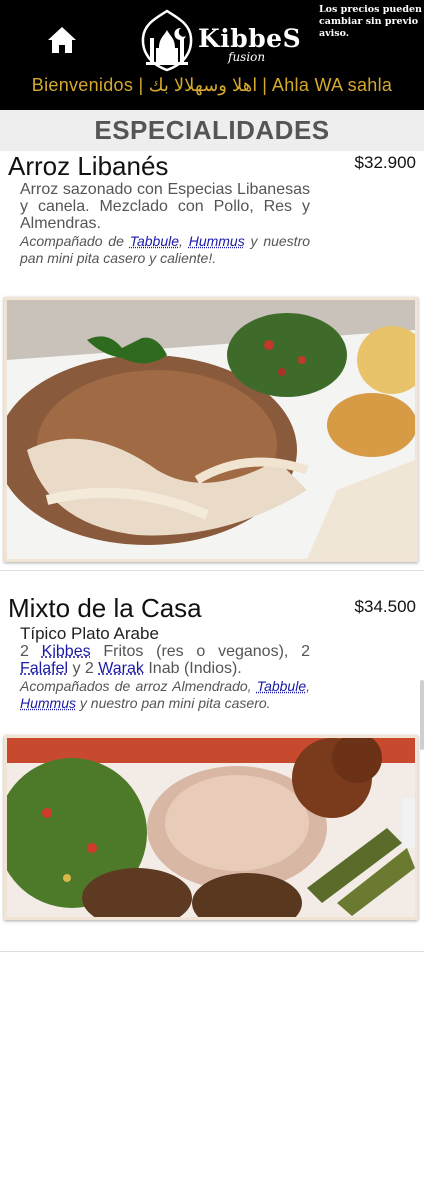 This screenshot has height=1200, width=424. What do you see at coordinates (422, 715) in the screenshot?
I see `scrollbar-thumb` at bounding box center [422, 715].